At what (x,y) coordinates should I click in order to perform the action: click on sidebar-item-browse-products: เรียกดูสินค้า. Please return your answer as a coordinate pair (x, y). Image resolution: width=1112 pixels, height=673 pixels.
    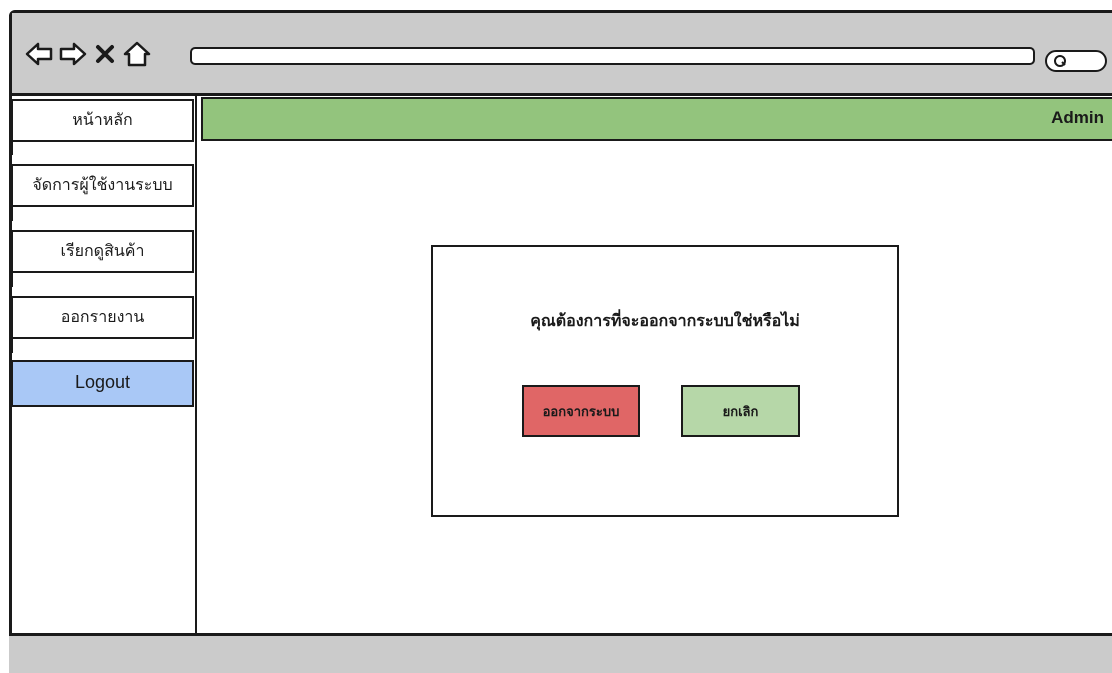
    Looking at the image, I should click on (102, 251).